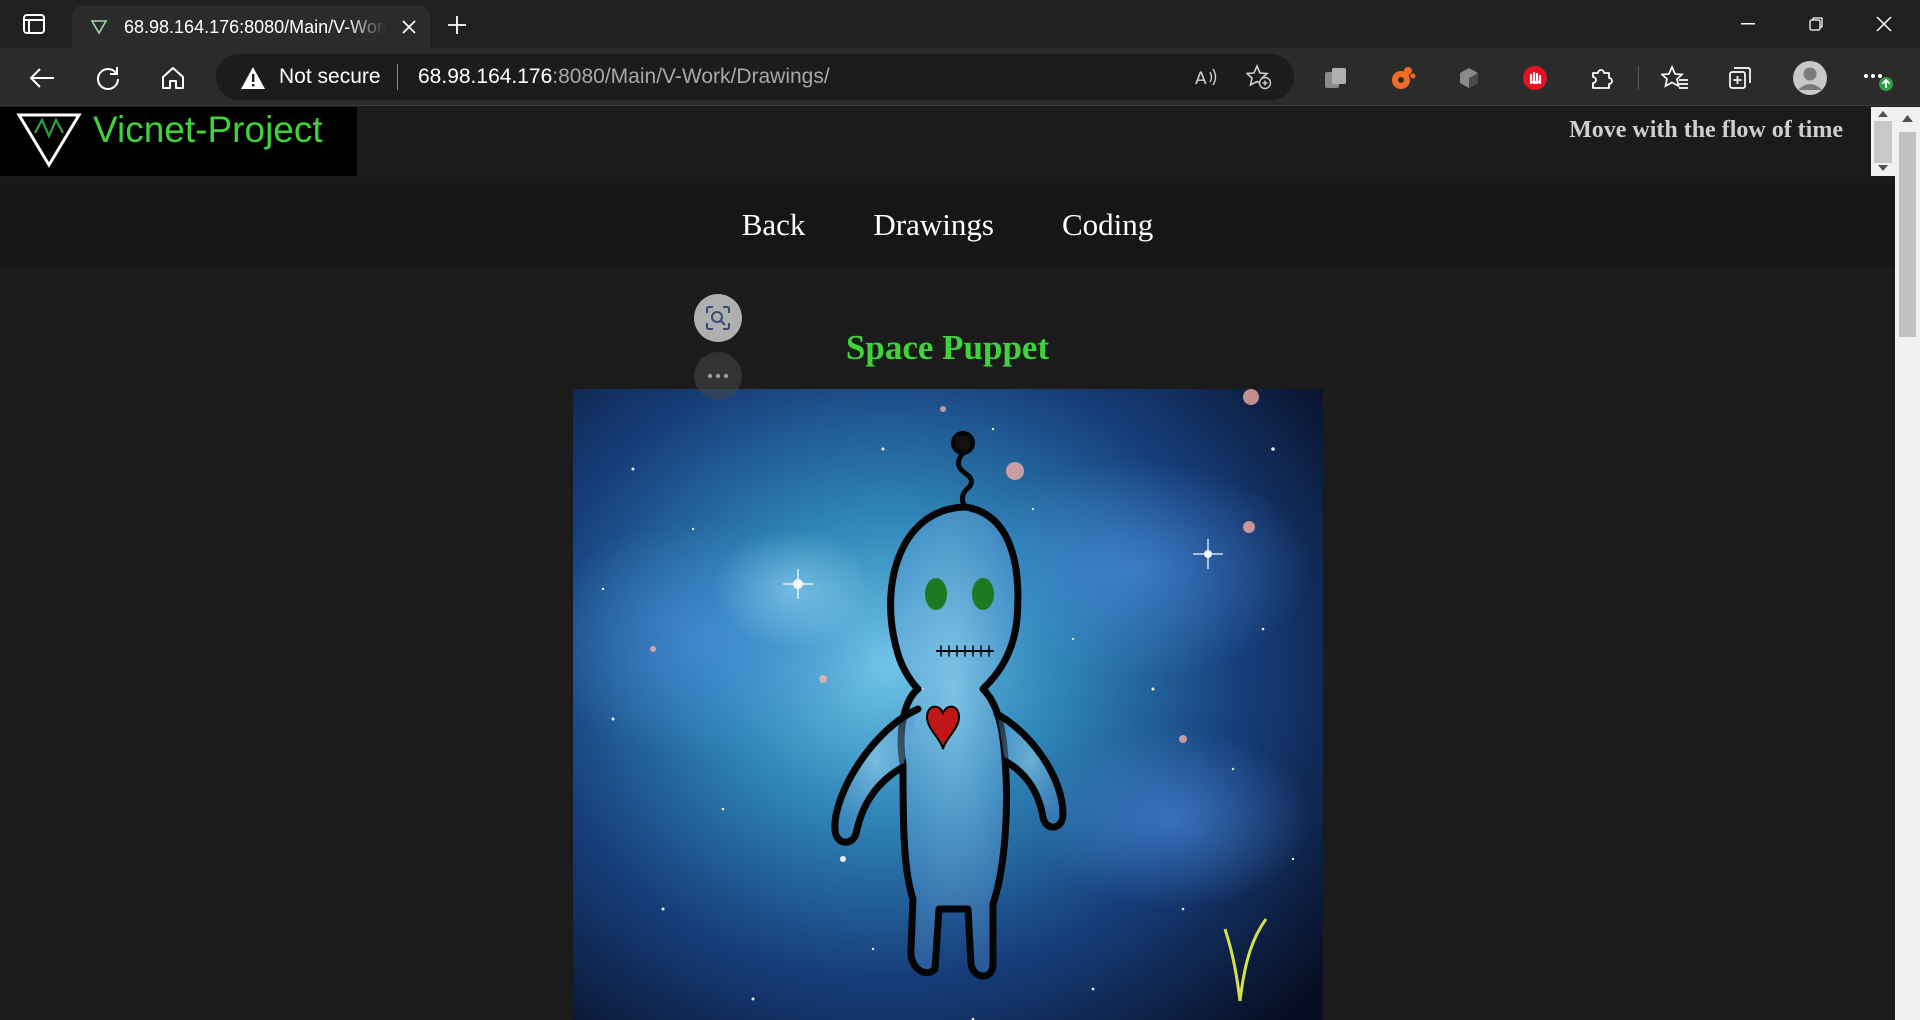  I want to click on nav-drawings-link: Drawings, so click(933, 225).